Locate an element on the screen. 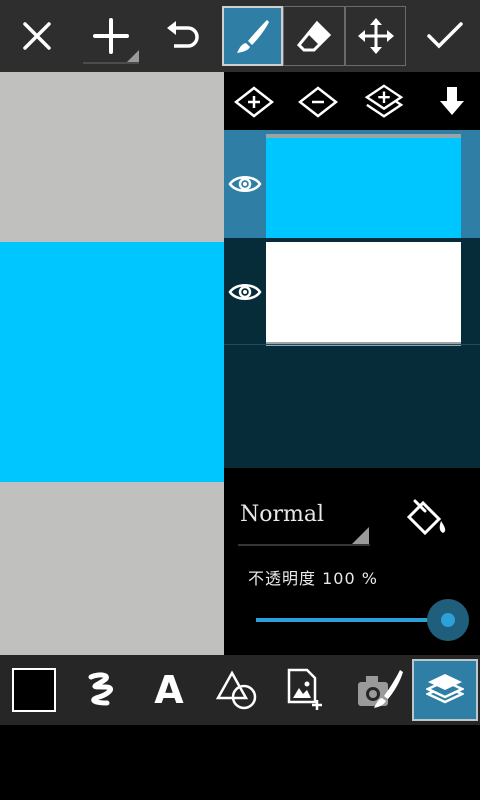  stroke-style-button is located at coordinates (101, 690).